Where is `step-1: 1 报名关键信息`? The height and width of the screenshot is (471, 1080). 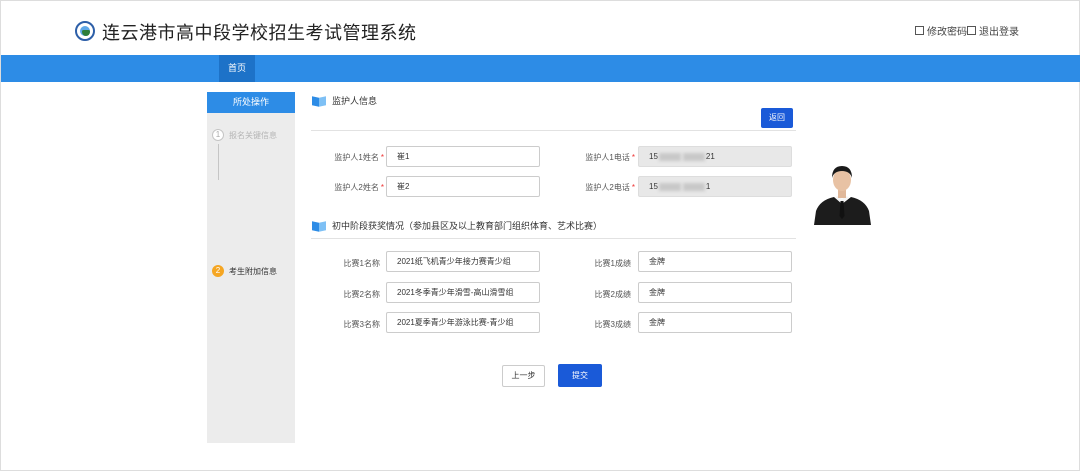 step-1: 1 报名关键信息 is located at coordinates (244, 135).